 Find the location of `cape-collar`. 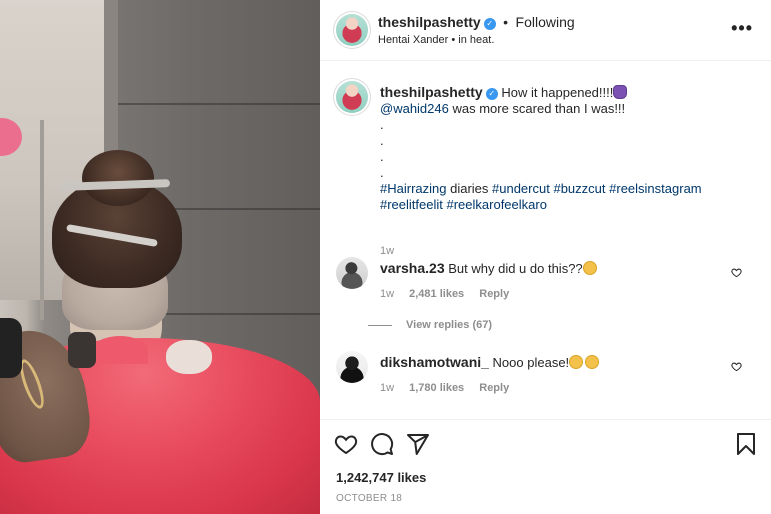

cape-collar is located at coordinates (120, 350).